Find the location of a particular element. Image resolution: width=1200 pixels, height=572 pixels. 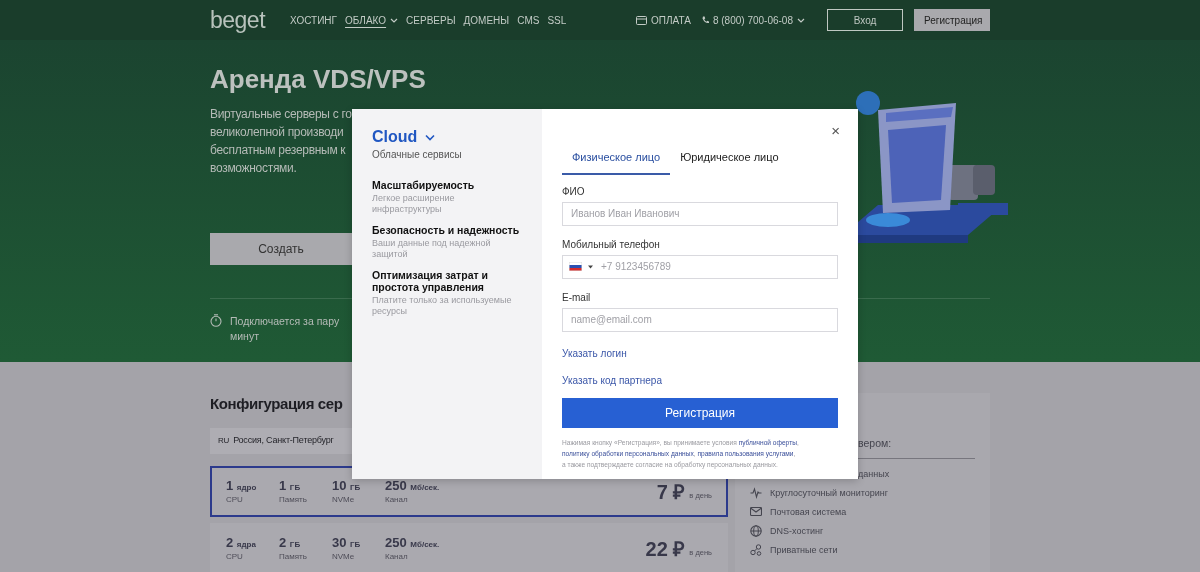

link: Указать логин is located at coordinates (594, 353).